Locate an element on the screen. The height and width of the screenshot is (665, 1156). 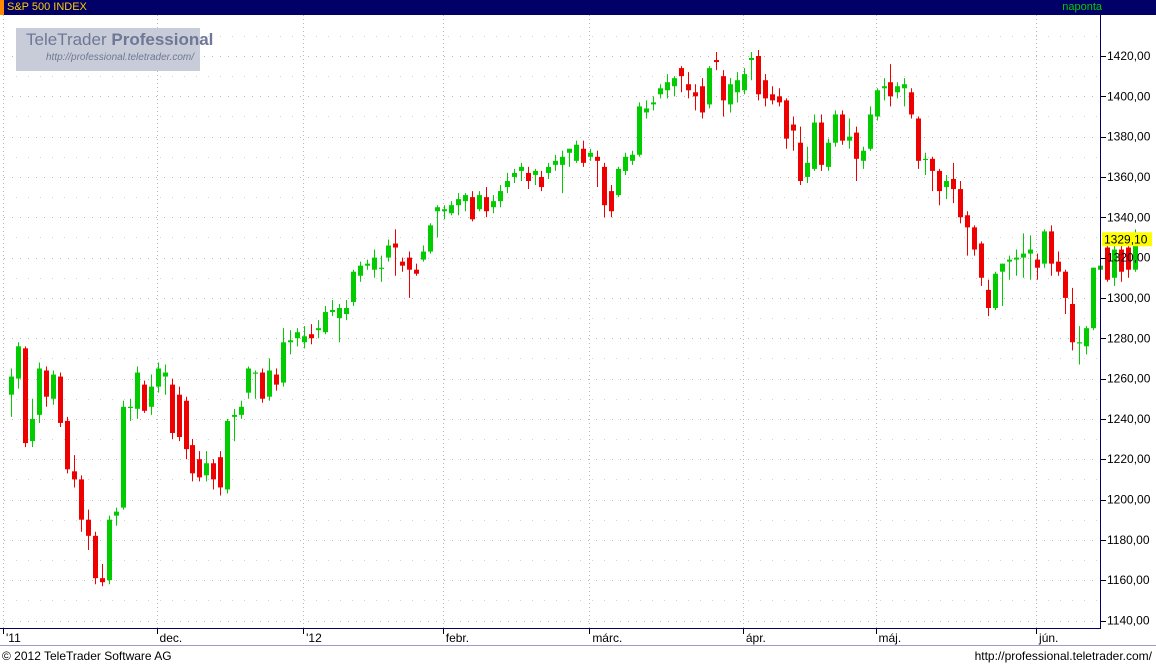
x-tick-label: dec. is located at coordinates (171, 638).